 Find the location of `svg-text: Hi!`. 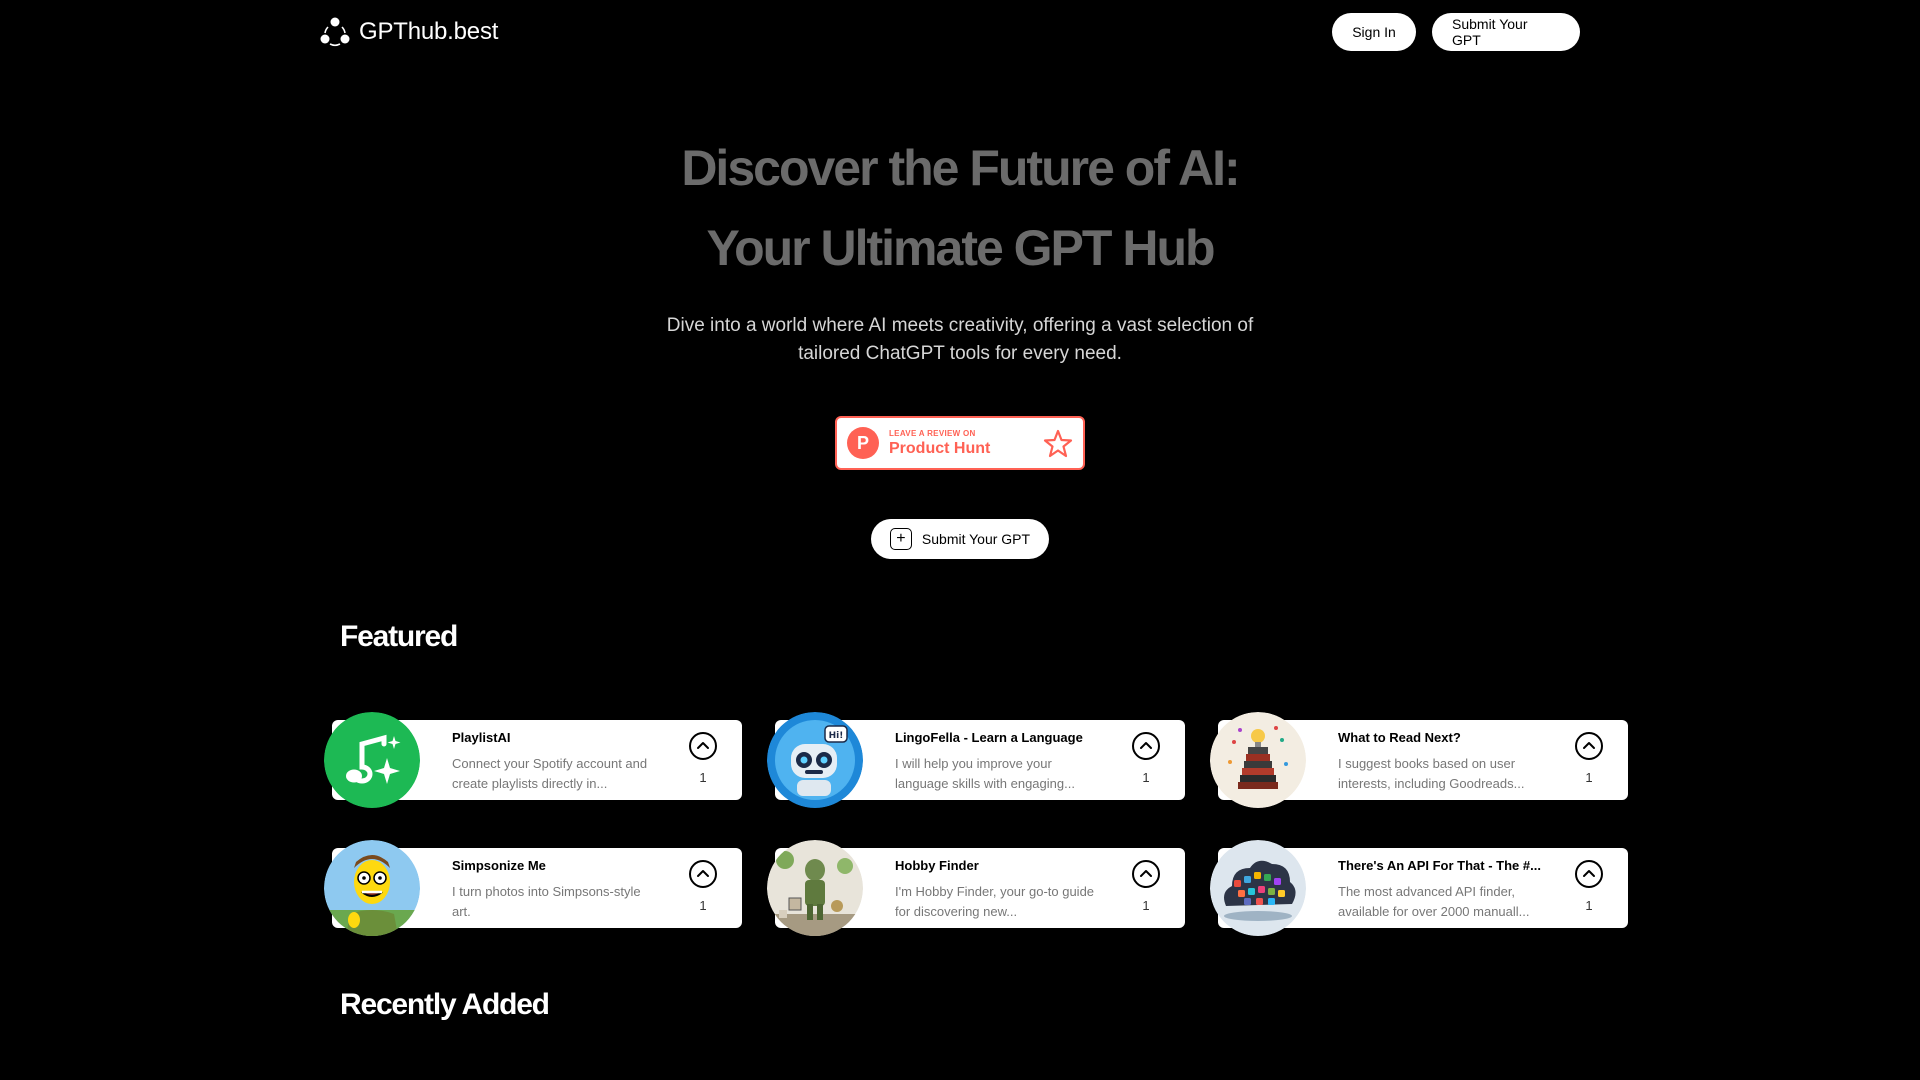

svg-text: Hi! is located at coordinates (836, 736).